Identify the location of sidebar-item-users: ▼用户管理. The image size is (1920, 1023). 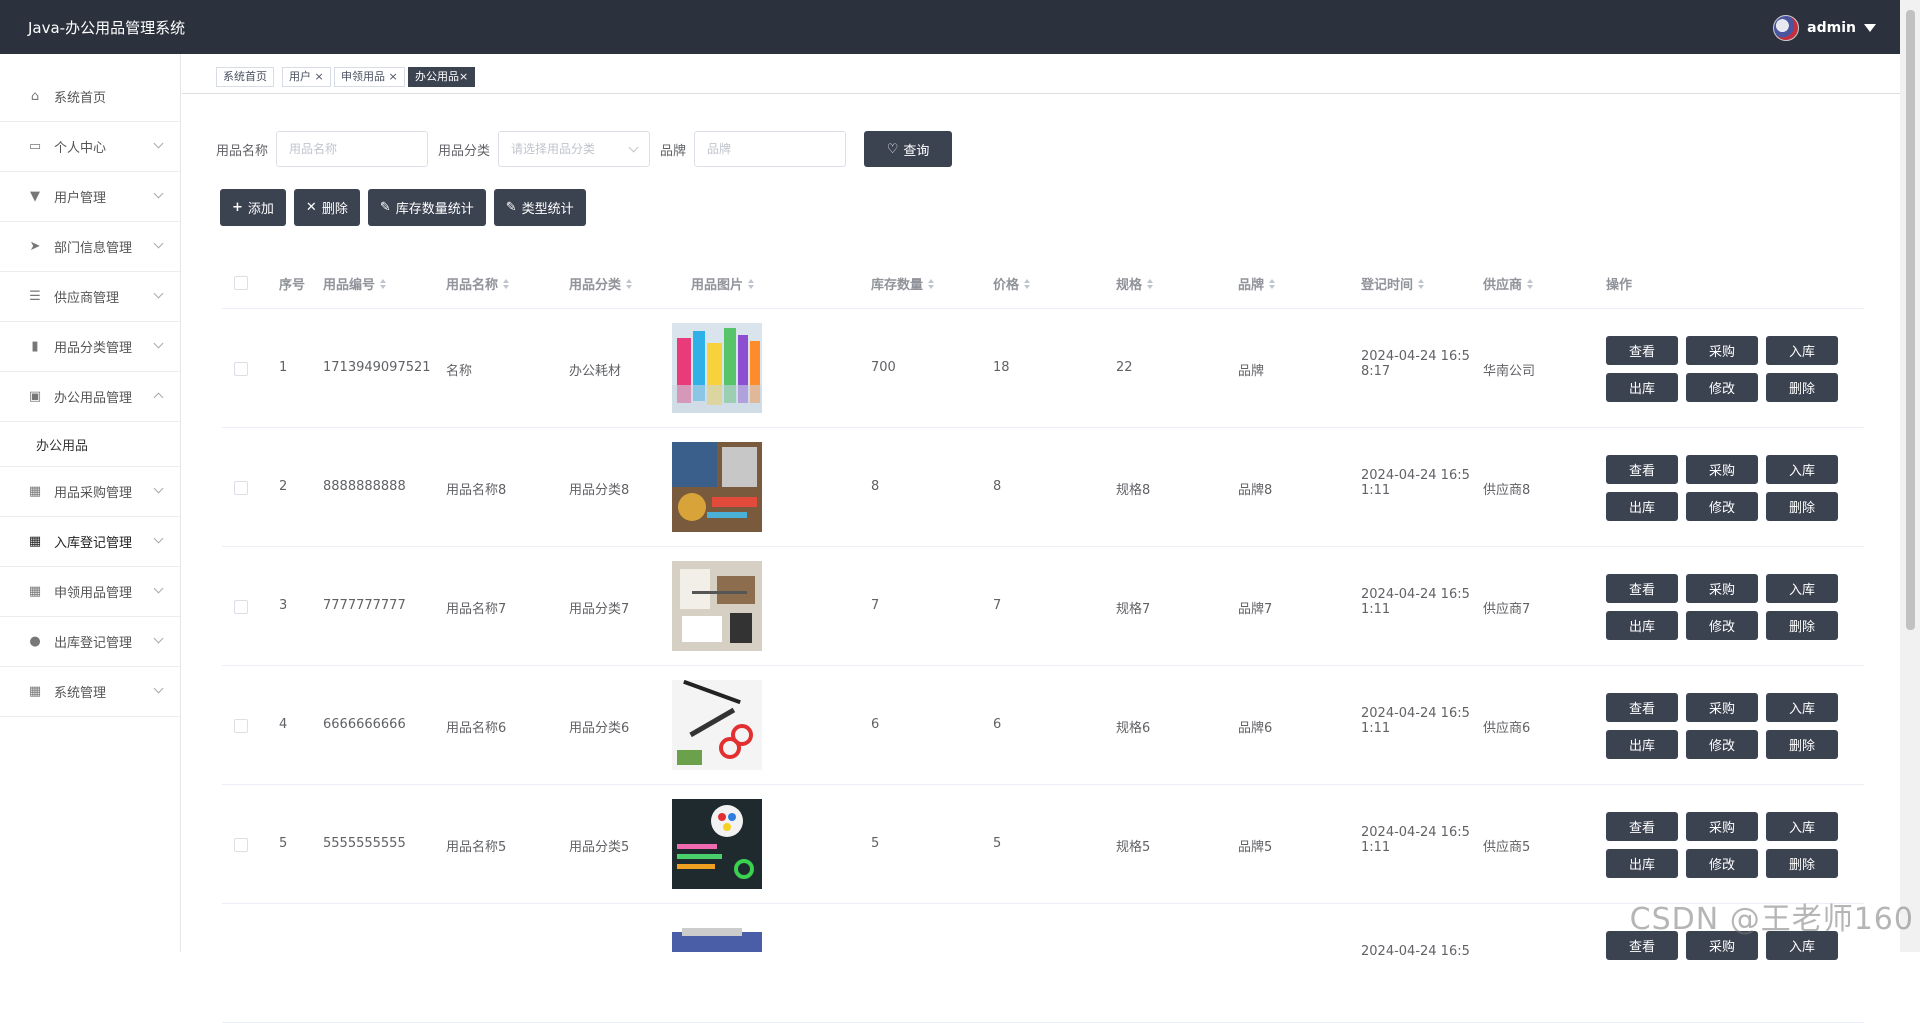
(90, 197).